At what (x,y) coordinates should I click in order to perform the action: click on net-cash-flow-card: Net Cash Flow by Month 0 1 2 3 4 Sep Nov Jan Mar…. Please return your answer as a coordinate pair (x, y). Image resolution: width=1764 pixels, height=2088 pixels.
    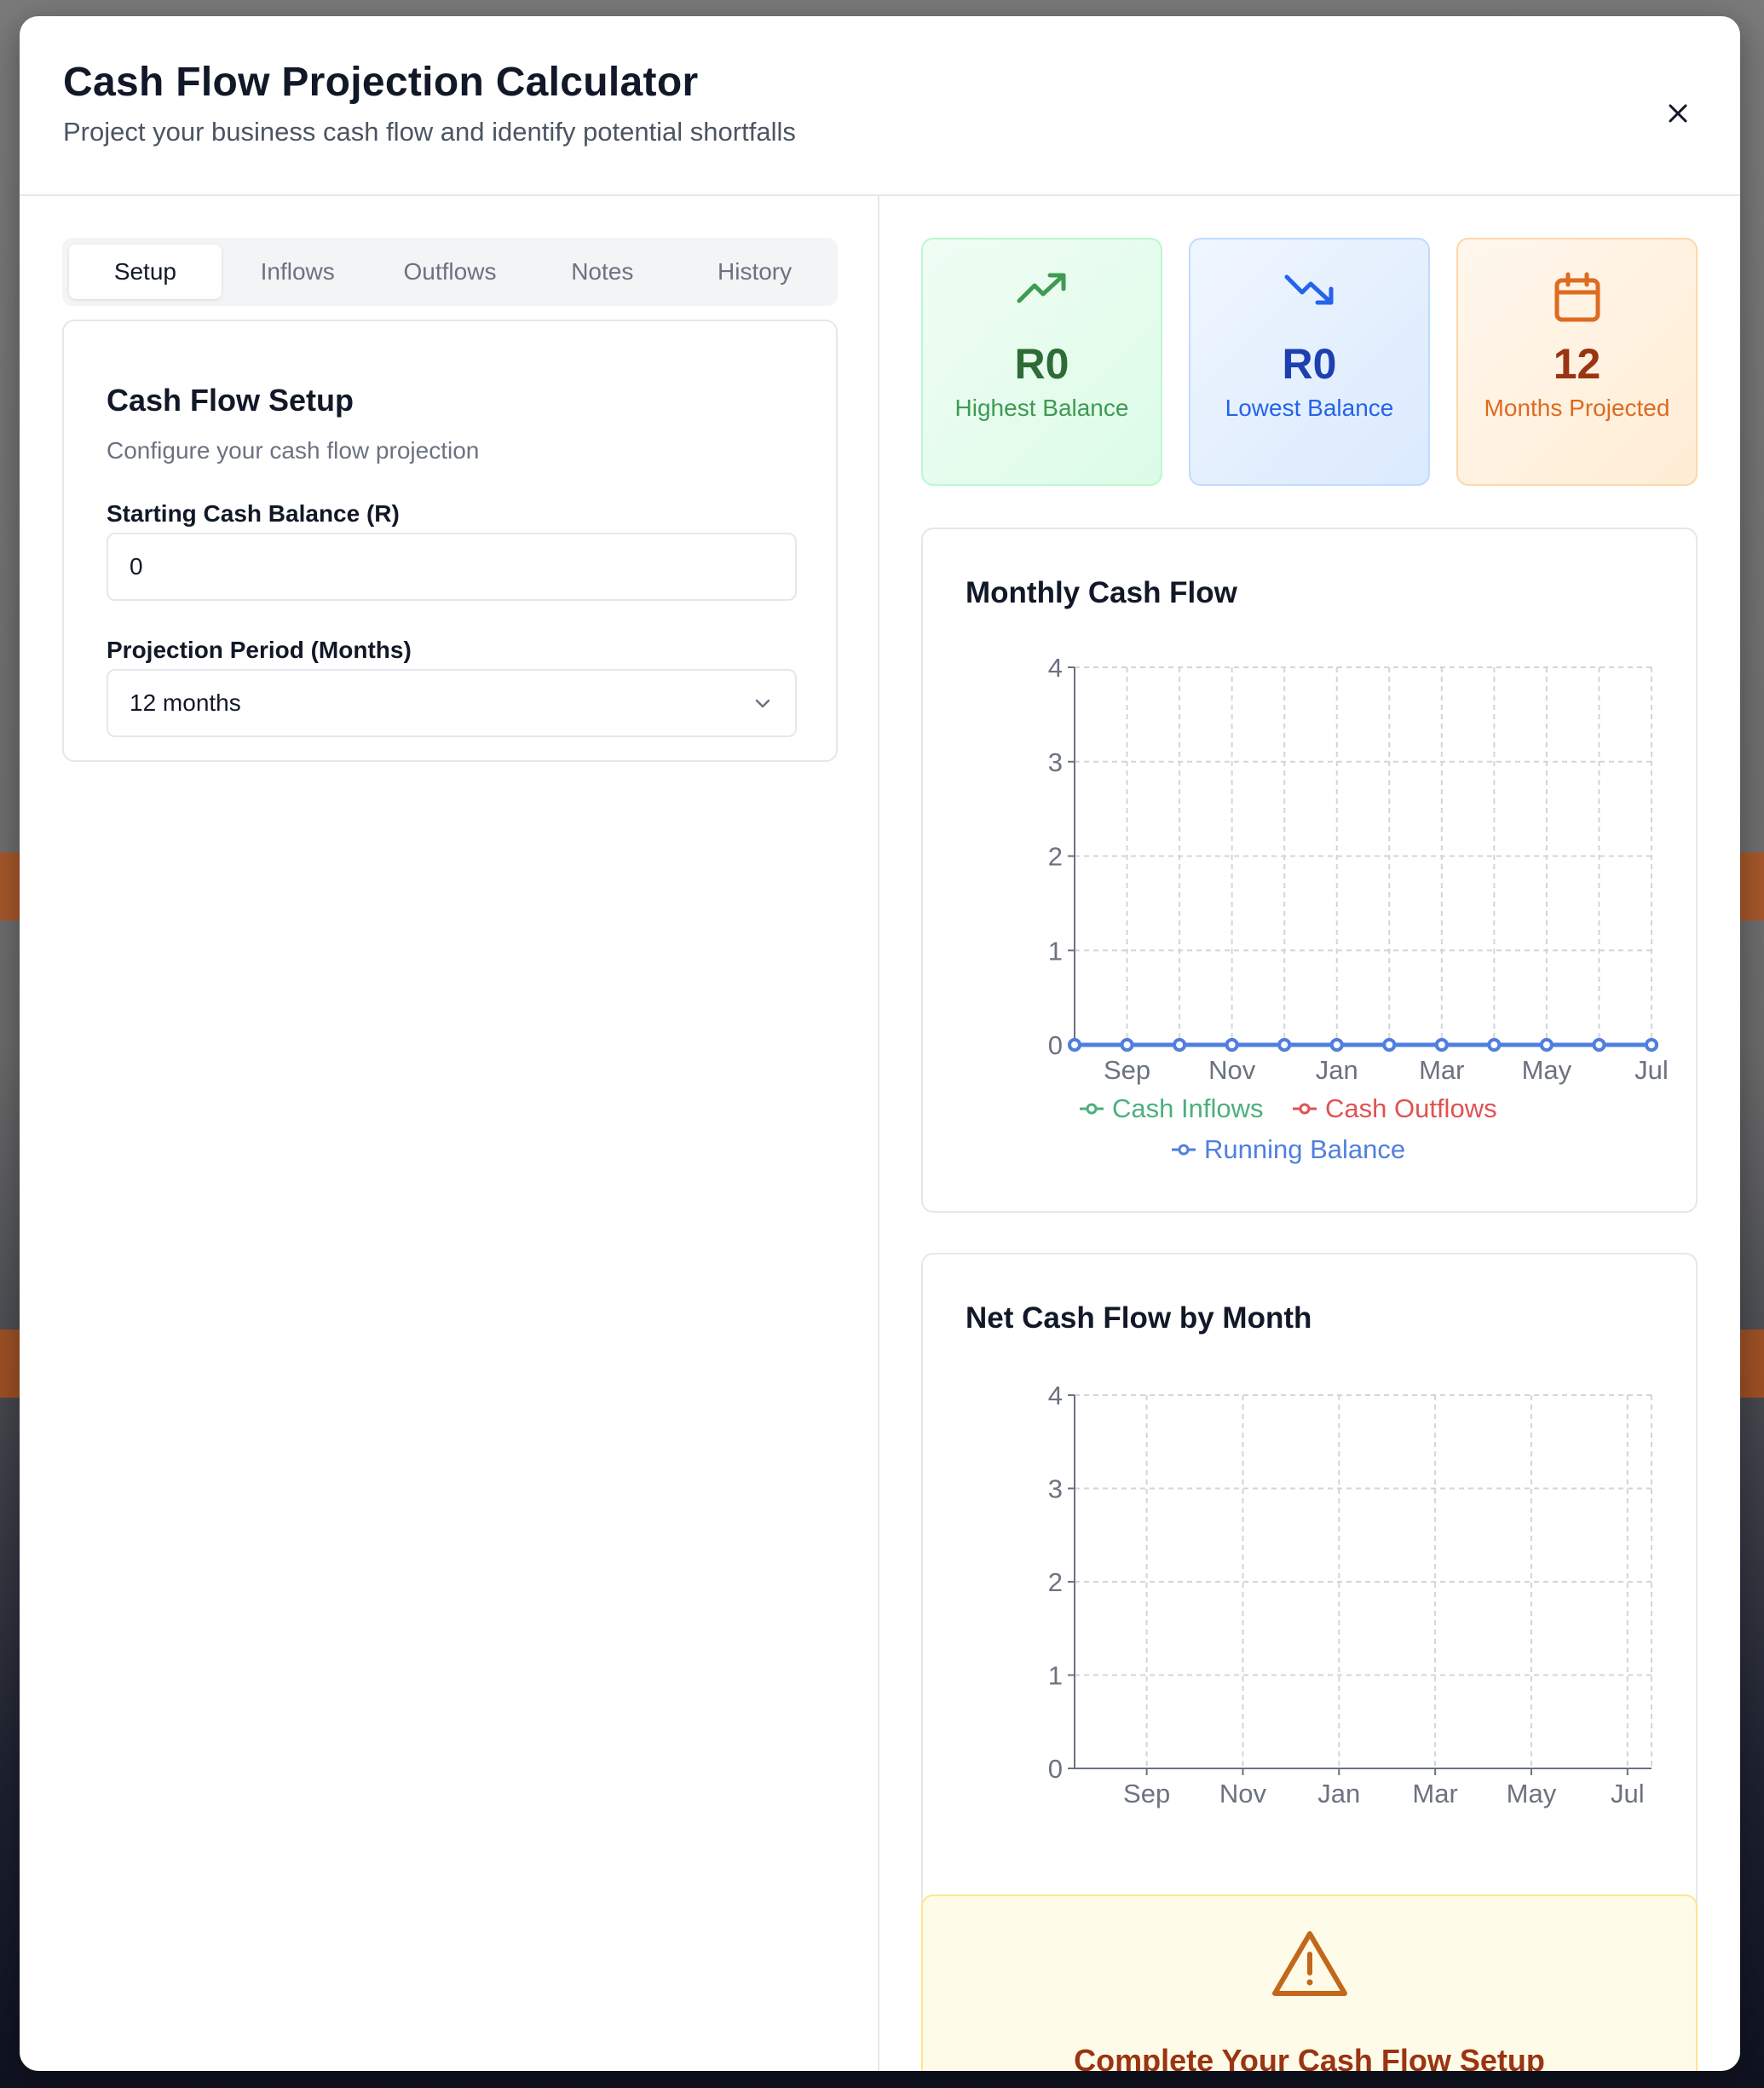
    Looking at the image, I should click on (1309, 1595).